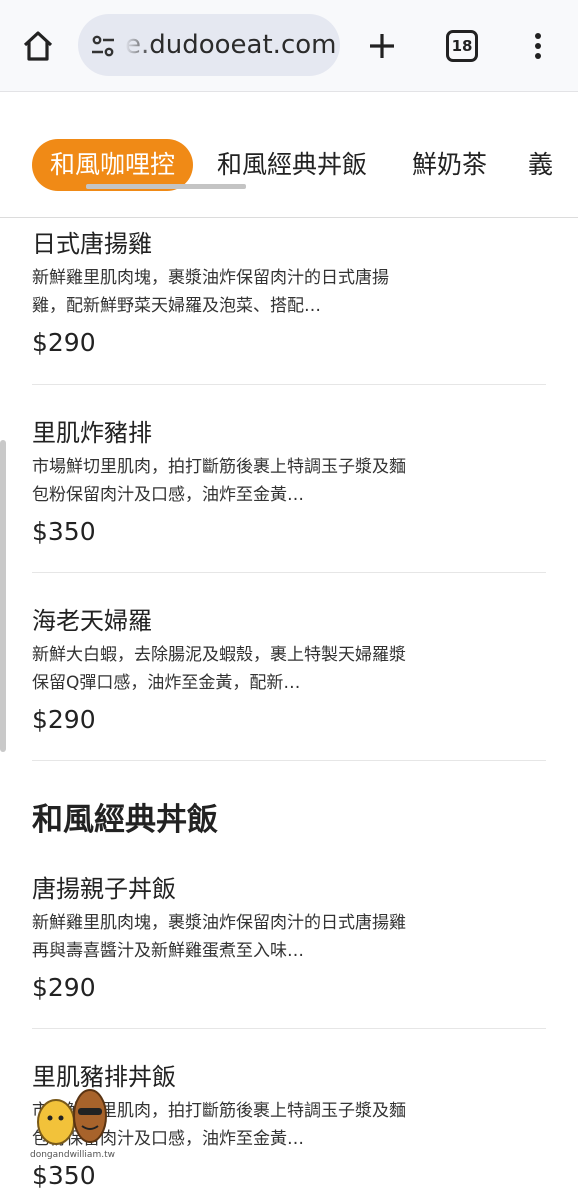  What do you see at coordinates (104, 889) in the screenshot?
I see `item-name: 唐揚親子丼飯` at bounding box center [104, 889].